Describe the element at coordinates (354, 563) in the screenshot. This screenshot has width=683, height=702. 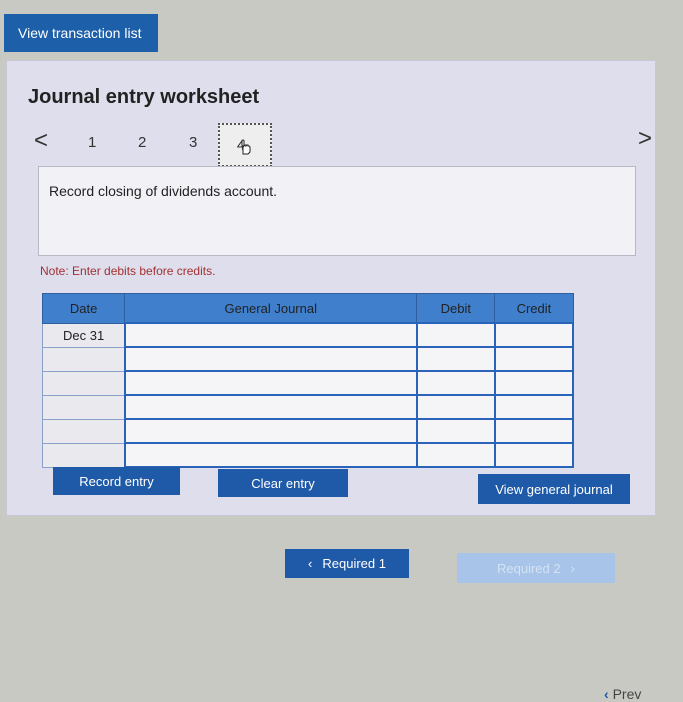
I see `required-1-label: Required 1` at that location.